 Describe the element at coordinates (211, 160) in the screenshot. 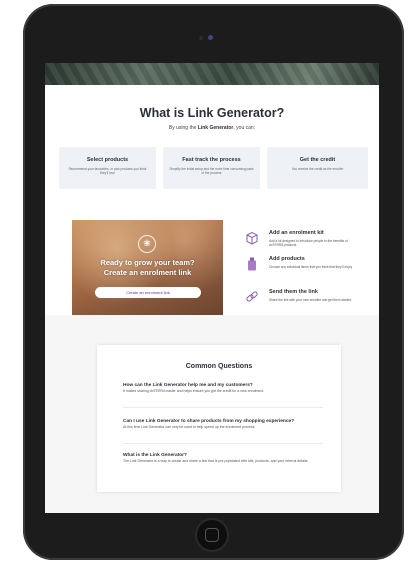

I see `feature-title: Fast track the process` at that location.